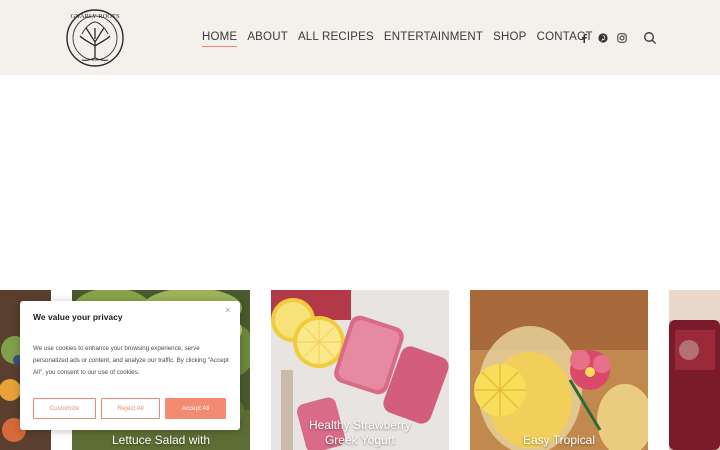  What do you see at coordinates (78, 317) in the screenshot?
I see `cookie-title: We value your privacy` at bounding box center [78, 317].